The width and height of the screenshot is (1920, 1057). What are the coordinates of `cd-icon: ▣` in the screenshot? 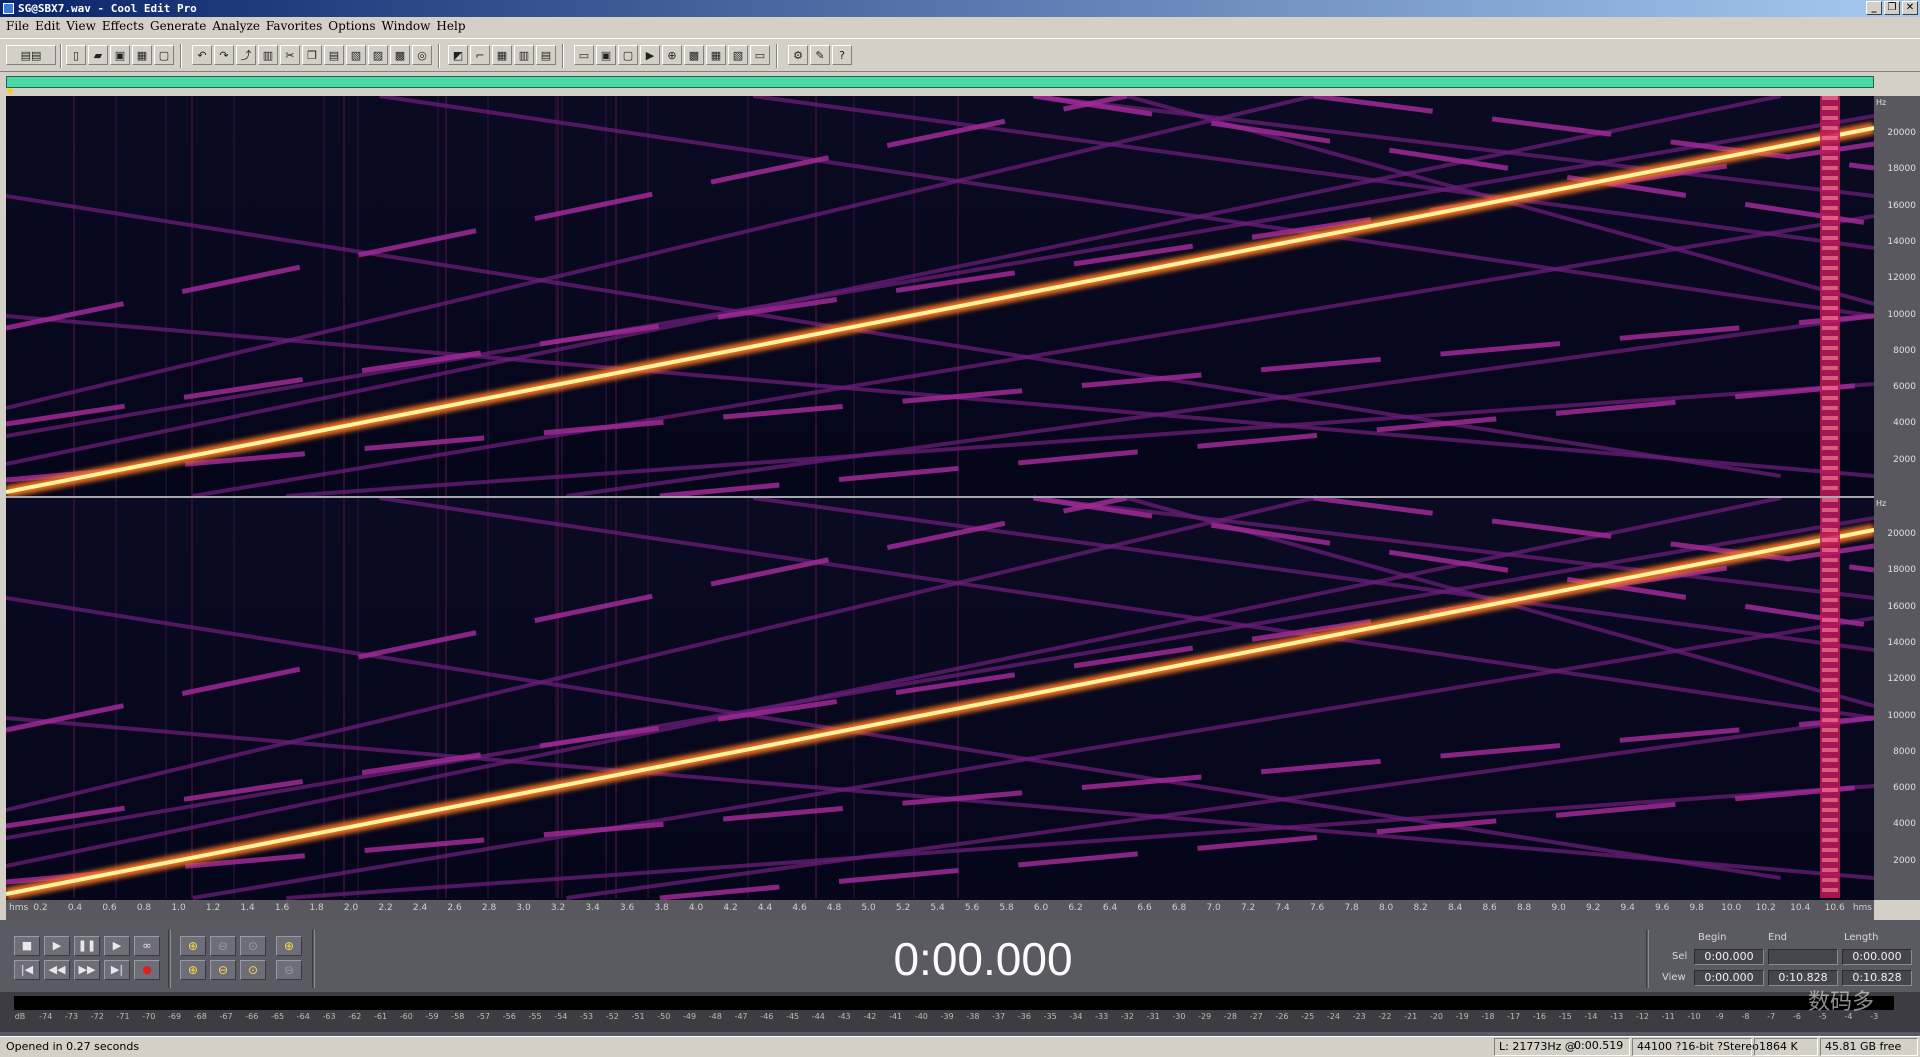 It's located at (606, 55).